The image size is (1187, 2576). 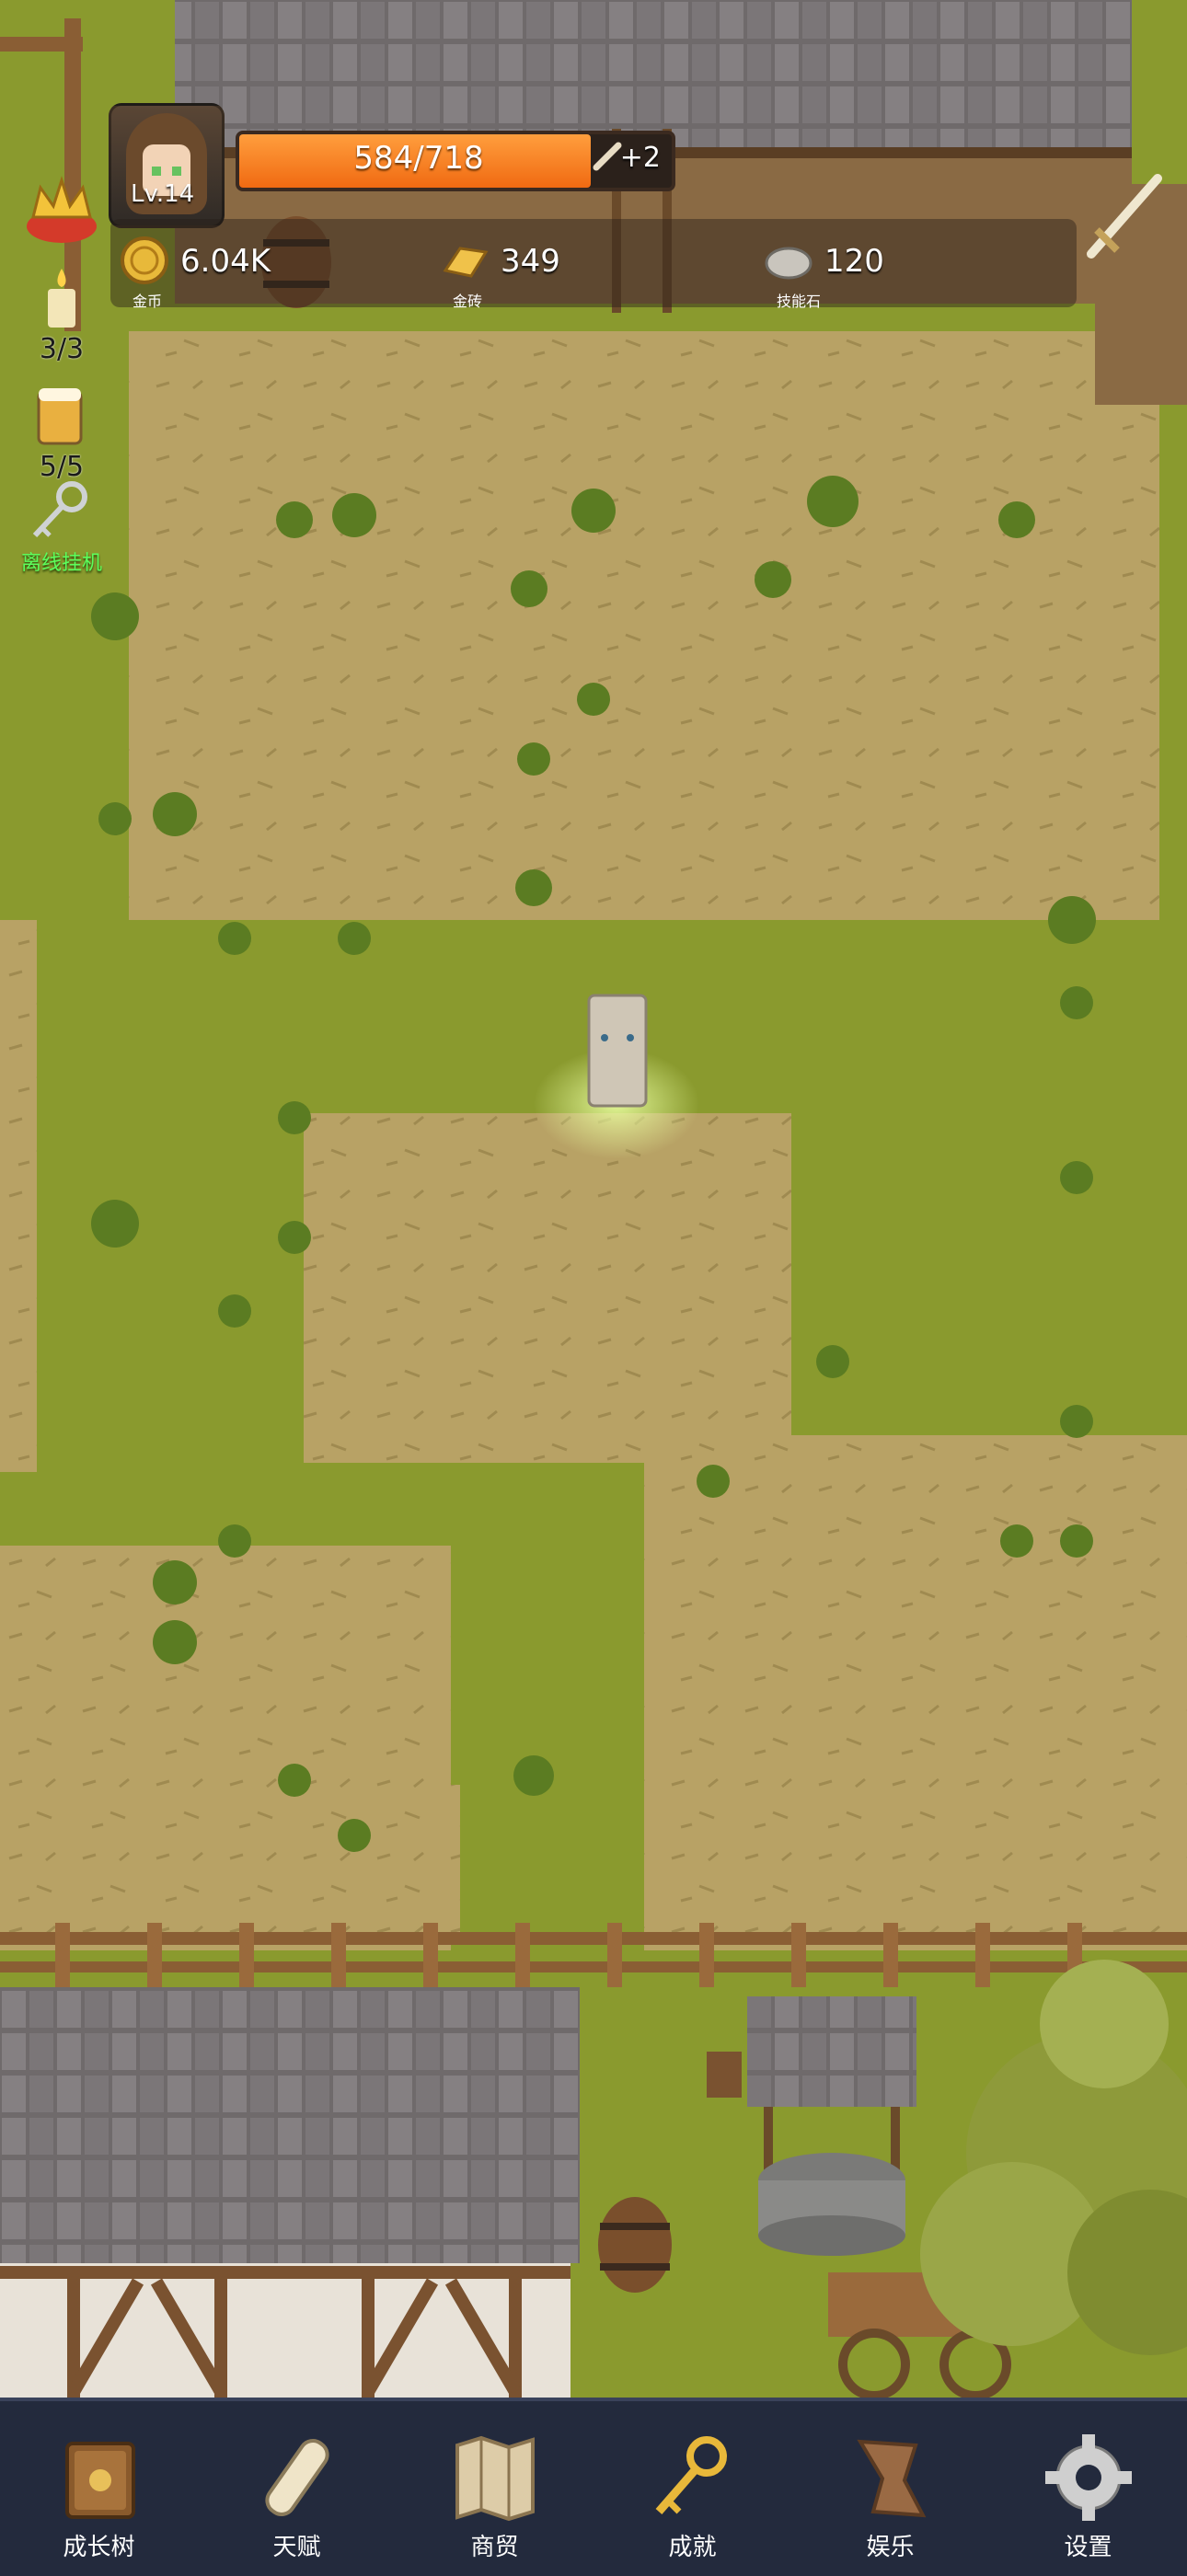 I want to click on gold-brick-icon, so click(x=466, y=262).